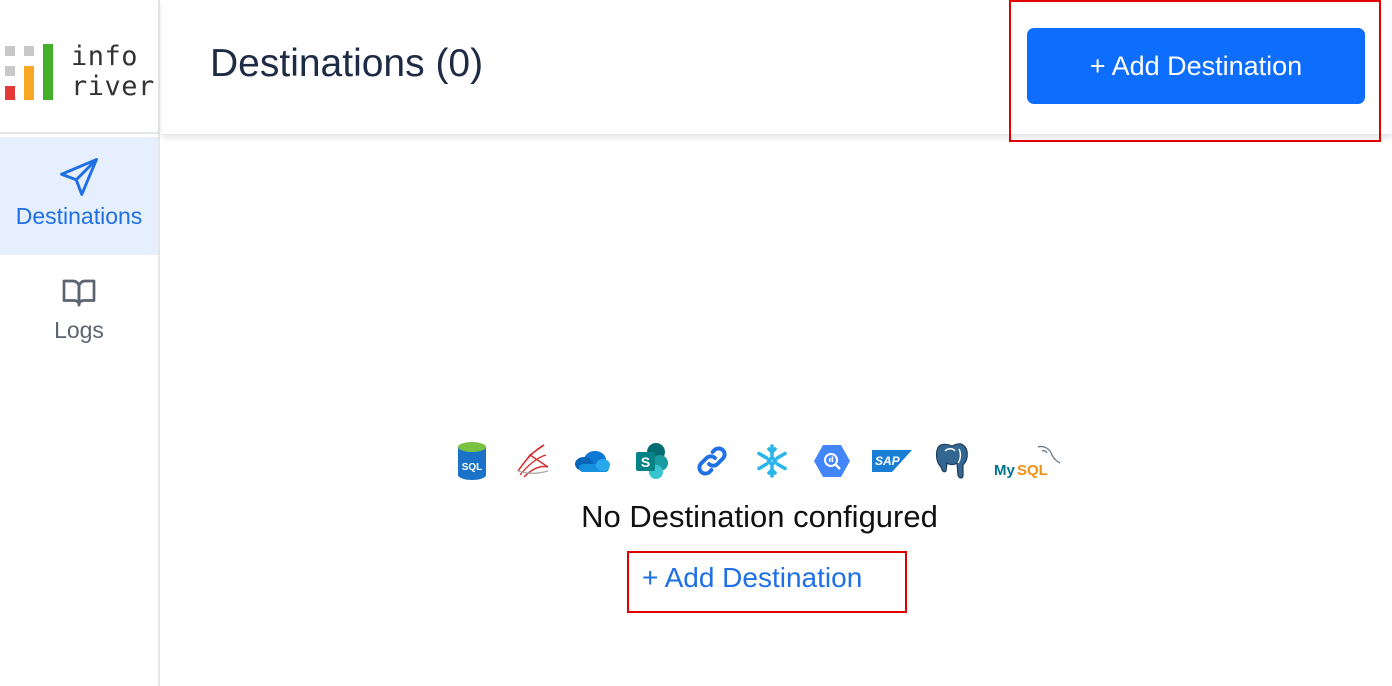 Image resolution: width=1392 pixels, height=686 pixels. What do you see at coordinates (1028, 461) in the screenshot?
I see `mysql-icon: My SQL` at bounding box center [1028, 461].